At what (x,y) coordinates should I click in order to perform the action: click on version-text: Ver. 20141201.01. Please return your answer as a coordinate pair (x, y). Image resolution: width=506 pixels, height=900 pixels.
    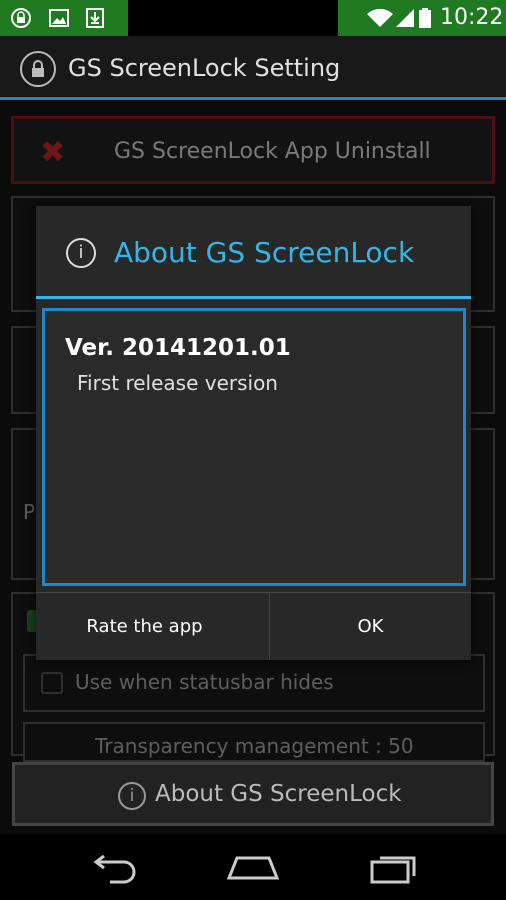
    Looking at the image, I should click on (178, 348).